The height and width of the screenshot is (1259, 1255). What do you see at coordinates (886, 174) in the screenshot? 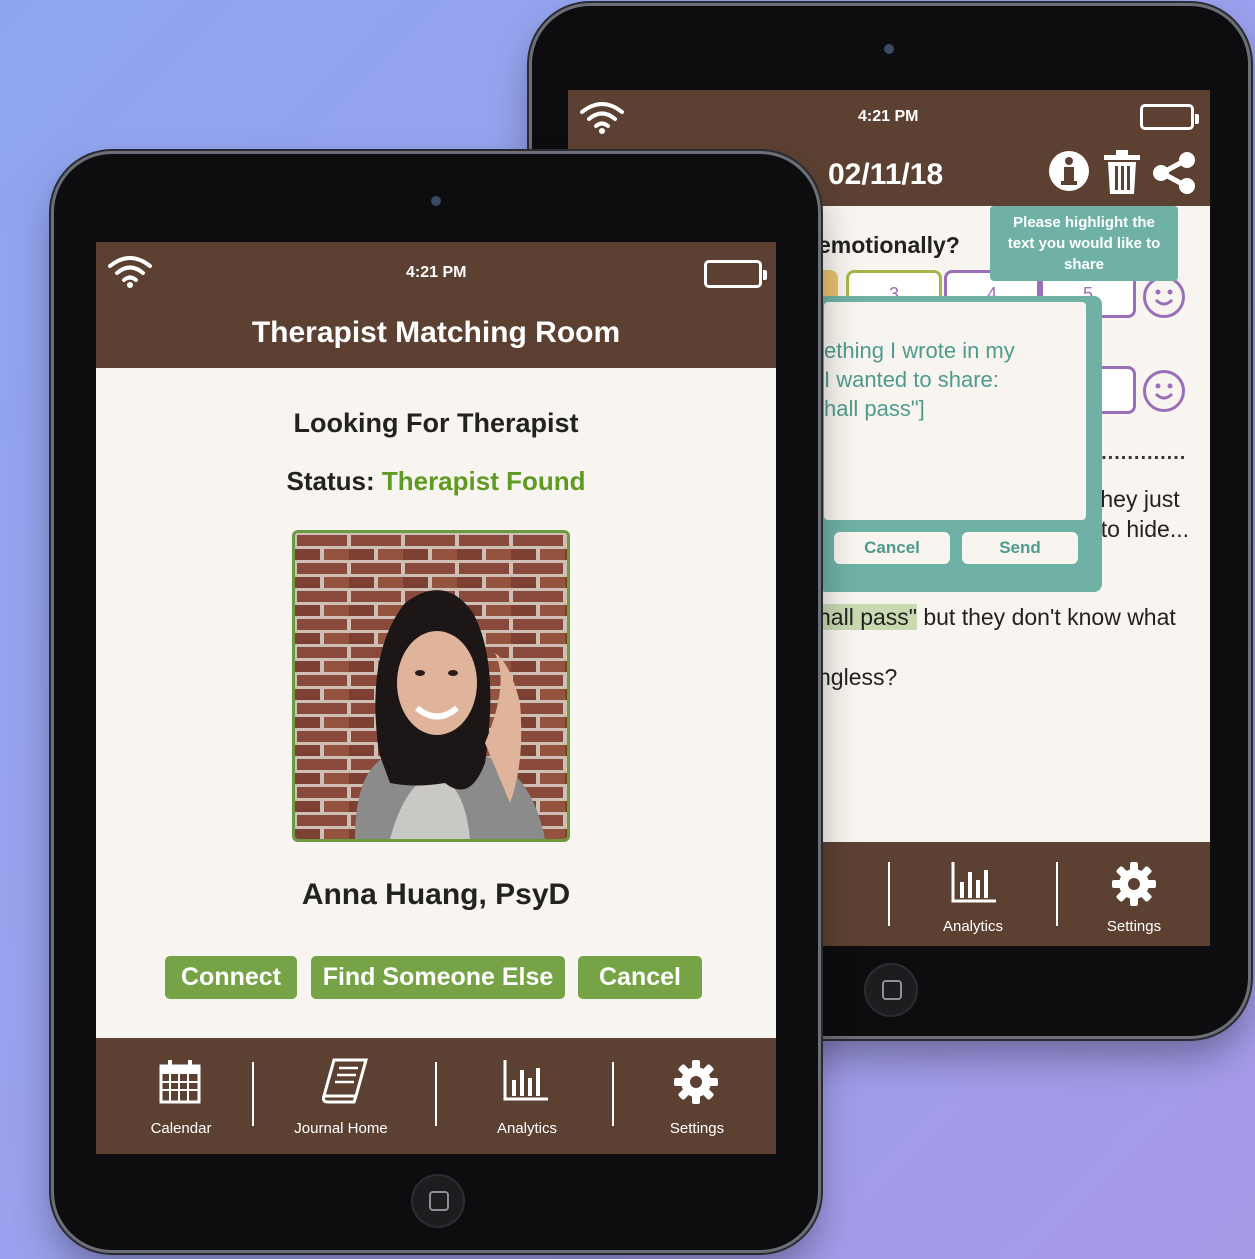
I see `entry-date: 02/11/18` at bounding box center [886, 174].